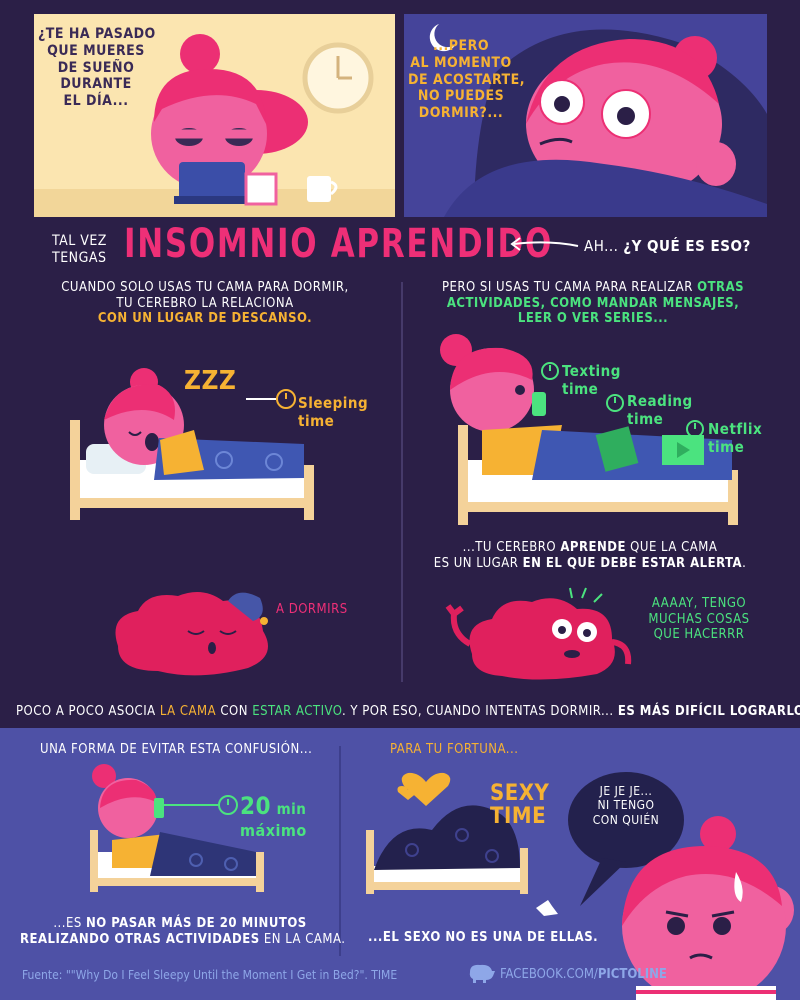 This screenshot has height=1000, width=800. What do you see at coordinates (302, 939) in the screenshot?
I see `bottom-left-caption-part: EN LA CAMA.` at bounding box center [302, 939].